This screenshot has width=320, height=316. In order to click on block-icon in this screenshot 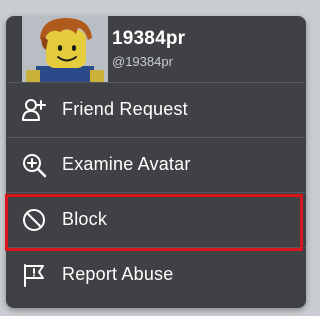, I will do `click(34, 220)`.